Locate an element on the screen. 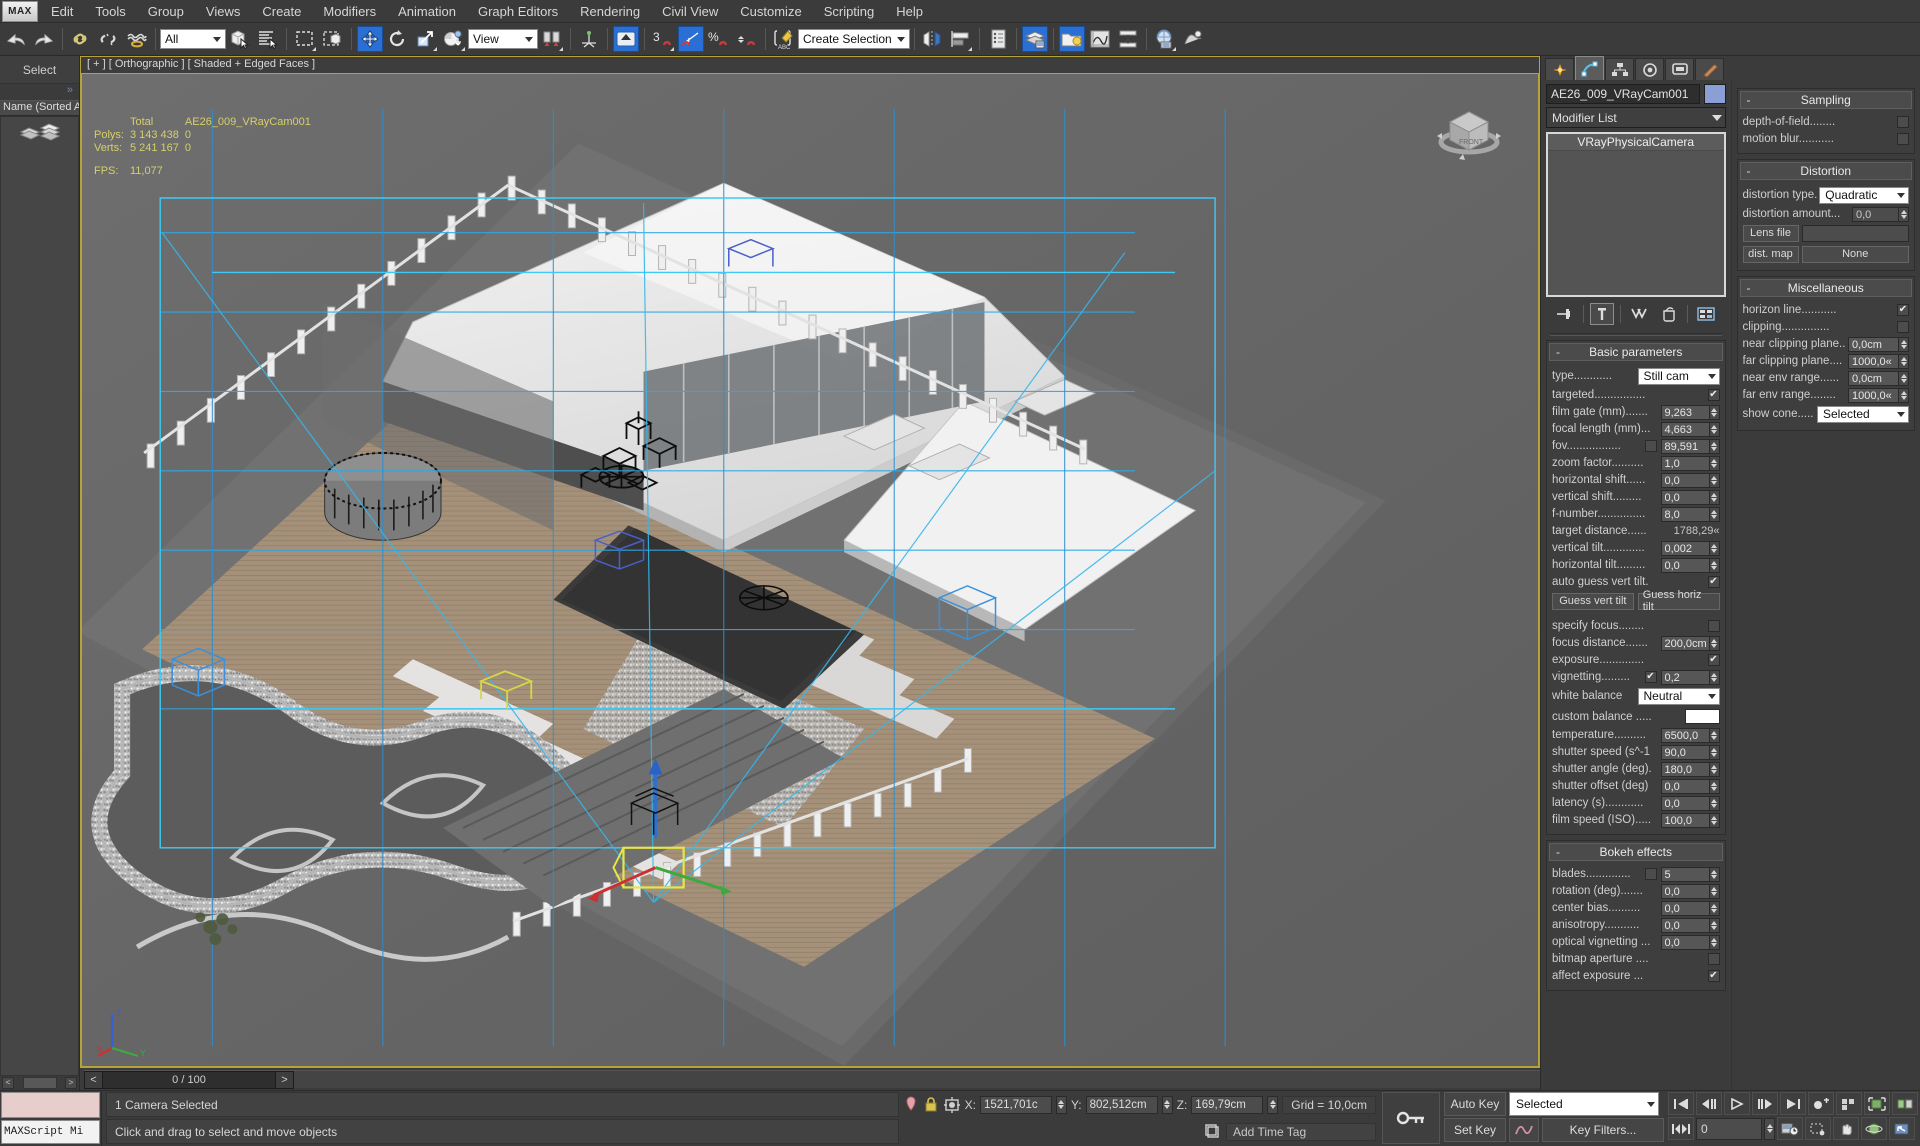  lens-file-field is located at coordinates (1855, 233).